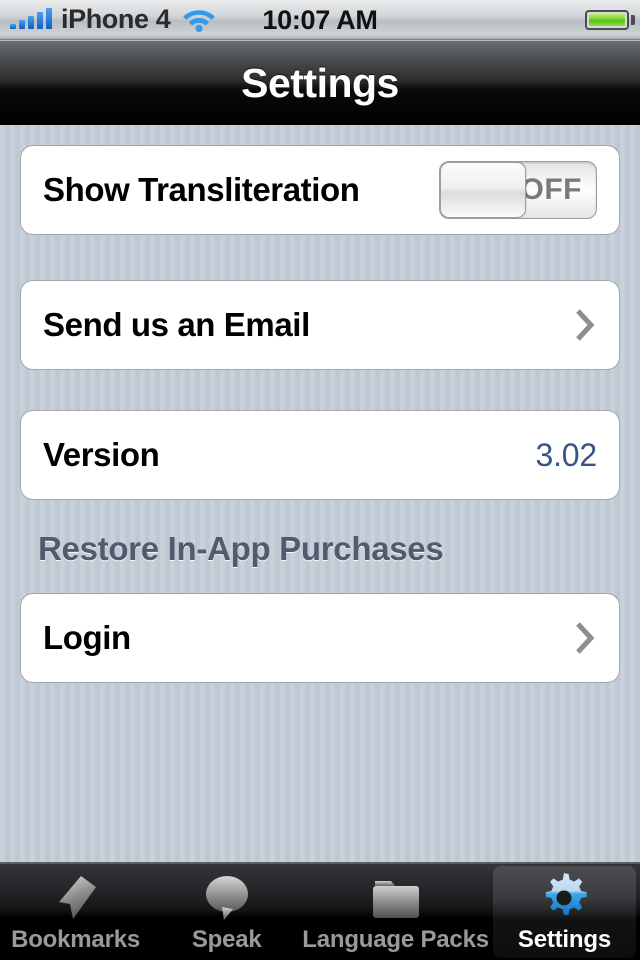 The width and height of the screenshot is (640, 960). I want to click on battery-nub, so click(633, 20).